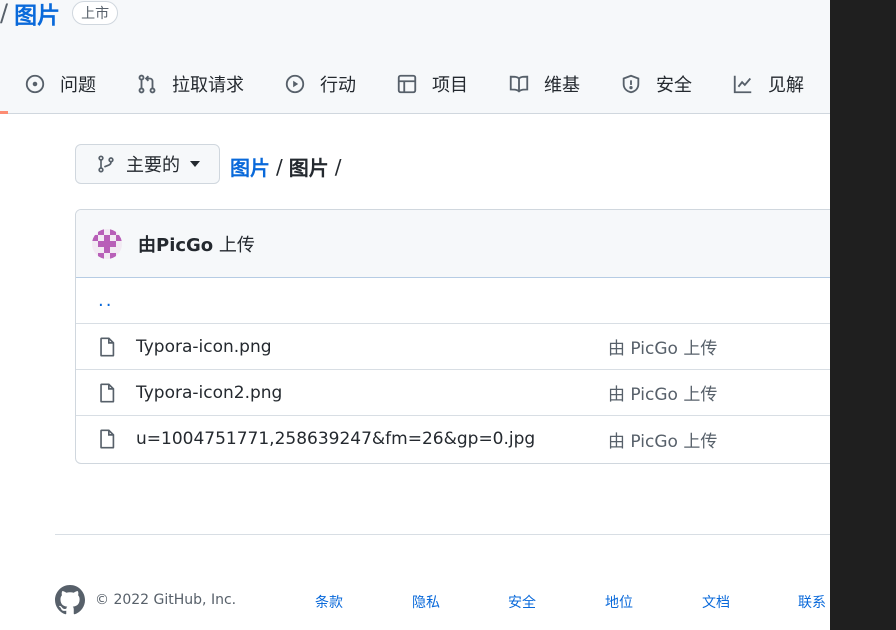 Image resolution: width=896 pixels, height=630 pixels. What do you see at coordinates (335, 439) in the screenshot?
I see `file-name-link: u=1004751771,258639247&fm=26&gp=0.jpg` at bounding box center [335, 439].